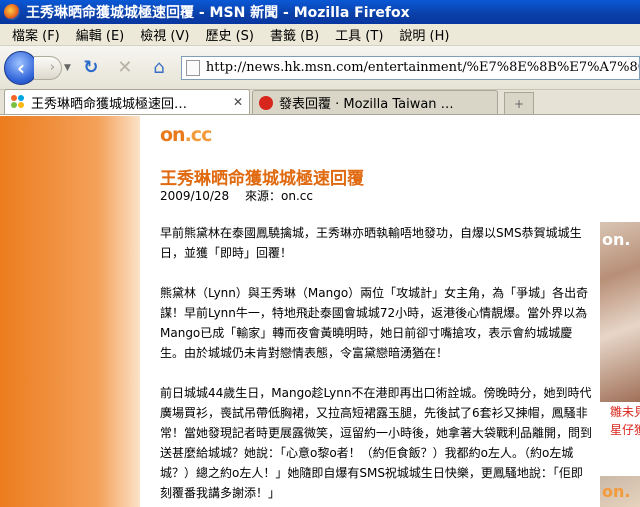 This screenshot has height=507, width=640. Describe the element at coordinates (424, 34) in the screenshot. I see `menu-help: 說明 (H)` at that location.